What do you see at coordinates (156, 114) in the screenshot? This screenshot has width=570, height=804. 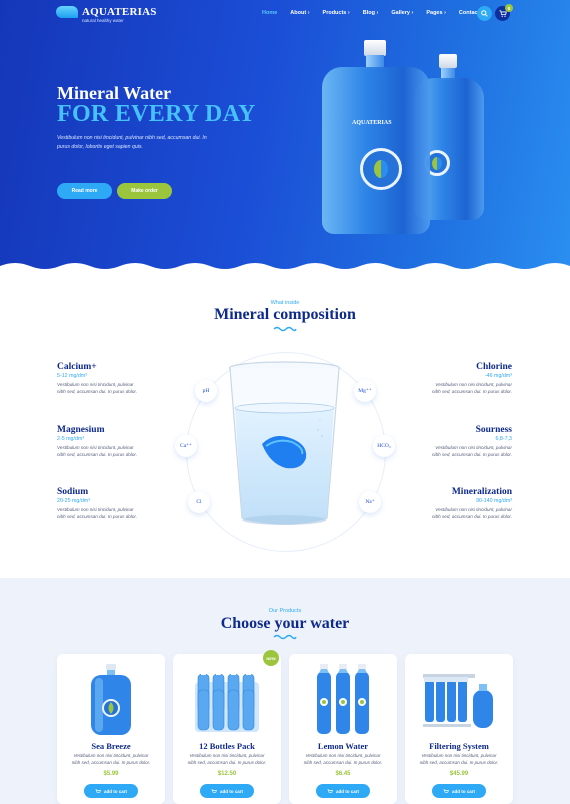 I see `hero-title-line2: FOR EVERY DAY` at bounding box center [156, 114].